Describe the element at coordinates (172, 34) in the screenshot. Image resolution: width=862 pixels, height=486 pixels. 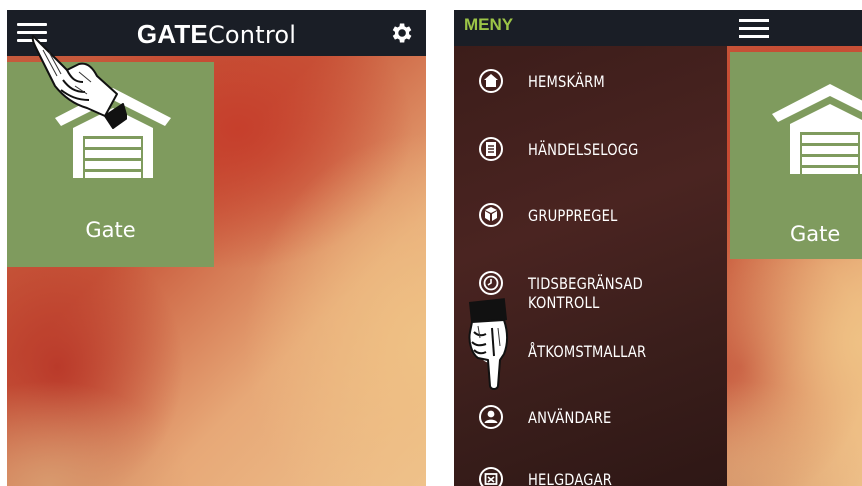
I see `app-title-bold: GATE` at that location.